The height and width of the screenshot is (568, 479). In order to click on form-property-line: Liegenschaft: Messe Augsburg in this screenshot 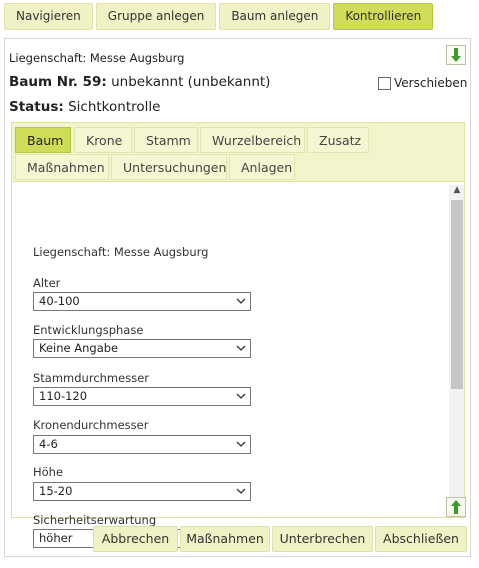, I will do `click(121, 252)`.